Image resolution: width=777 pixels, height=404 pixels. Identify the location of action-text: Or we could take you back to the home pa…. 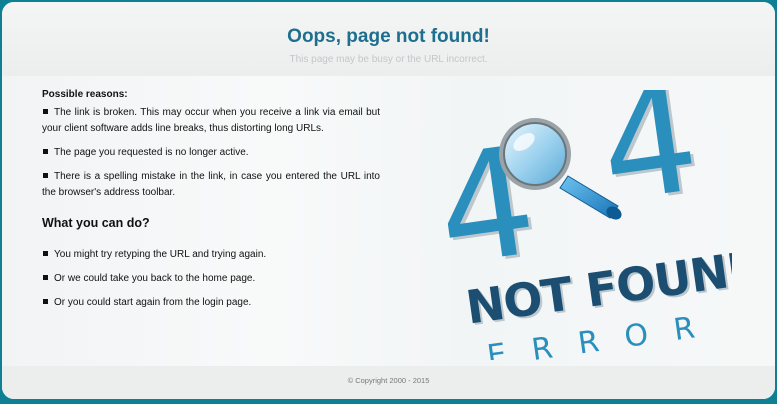
(155, 278).